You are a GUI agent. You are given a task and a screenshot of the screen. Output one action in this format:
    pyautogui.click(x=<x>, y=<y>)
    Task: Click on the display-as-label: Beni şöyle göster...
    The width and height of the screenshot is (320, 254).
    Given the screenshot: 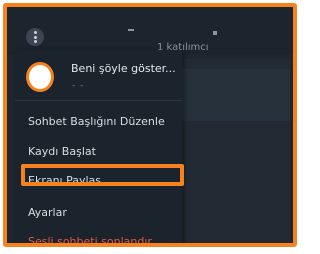 What is the action you would take?
    pyautogui.click(x=123, y=68)
    